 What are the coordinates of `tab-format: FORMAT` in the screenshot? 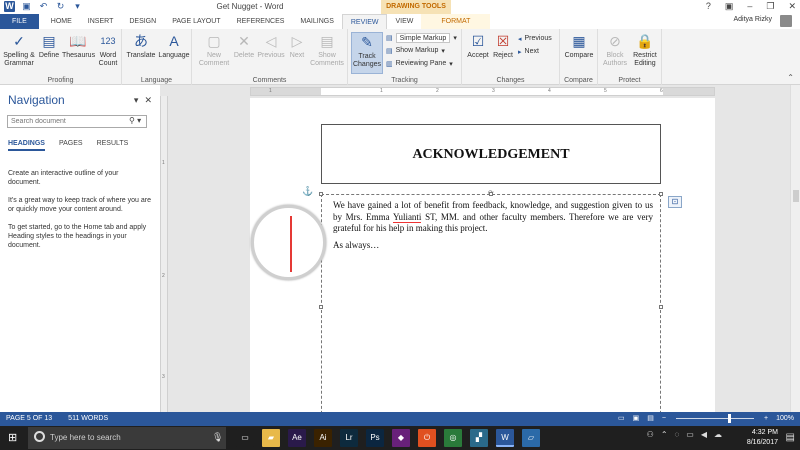 It's located at (456, 21).